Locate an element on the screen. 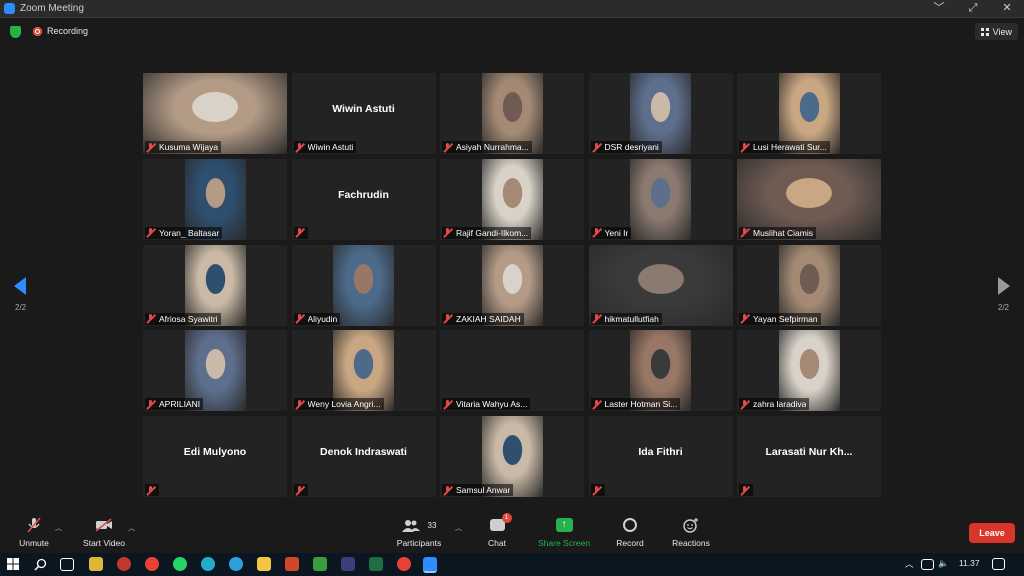 This screenshot has width=1024, height=576. edge-icon is located at coordinates (208, 564).